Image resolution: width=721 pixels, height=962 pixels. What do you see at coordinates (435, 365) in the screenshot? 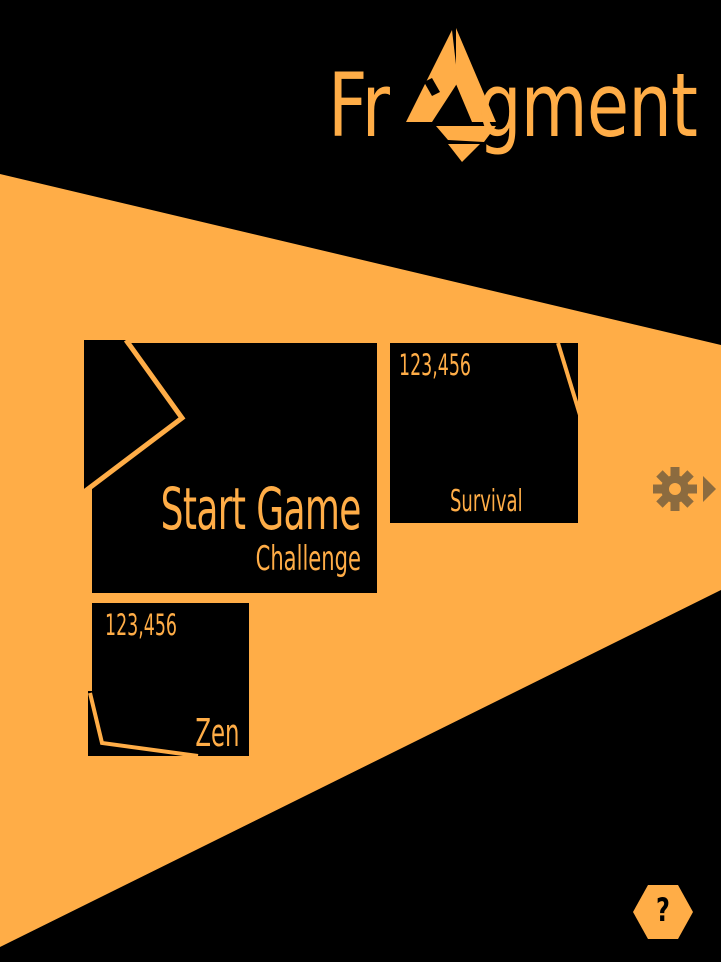
I see `survival-high-score: 123,456` at bounding box center [435, 365].